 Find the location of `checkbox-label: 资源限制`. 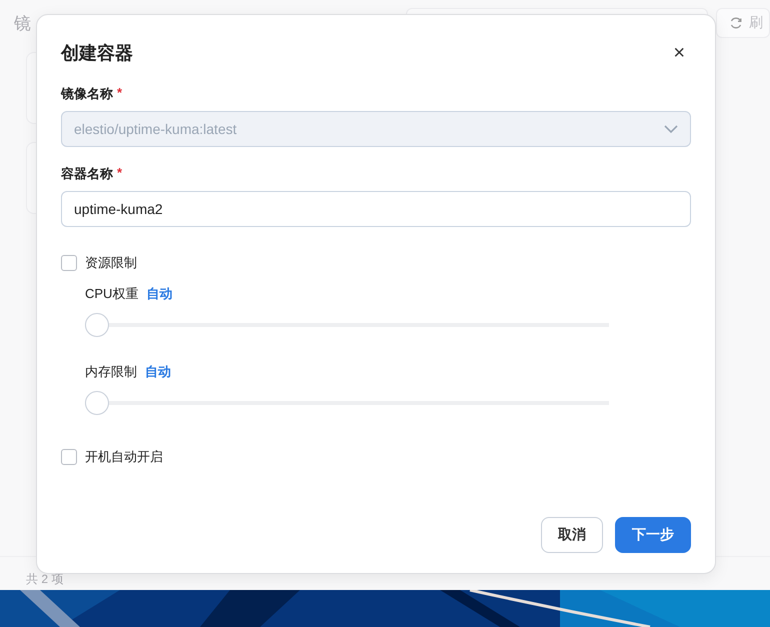

checkbox-label: 资源限制 is located at coordinates (111, 263).